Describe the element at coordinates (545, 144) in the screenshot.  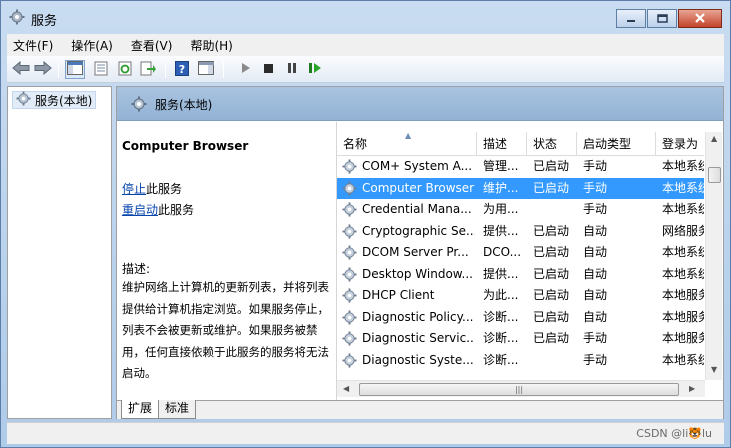
I see `column-header-status-label: 状态` at that location.